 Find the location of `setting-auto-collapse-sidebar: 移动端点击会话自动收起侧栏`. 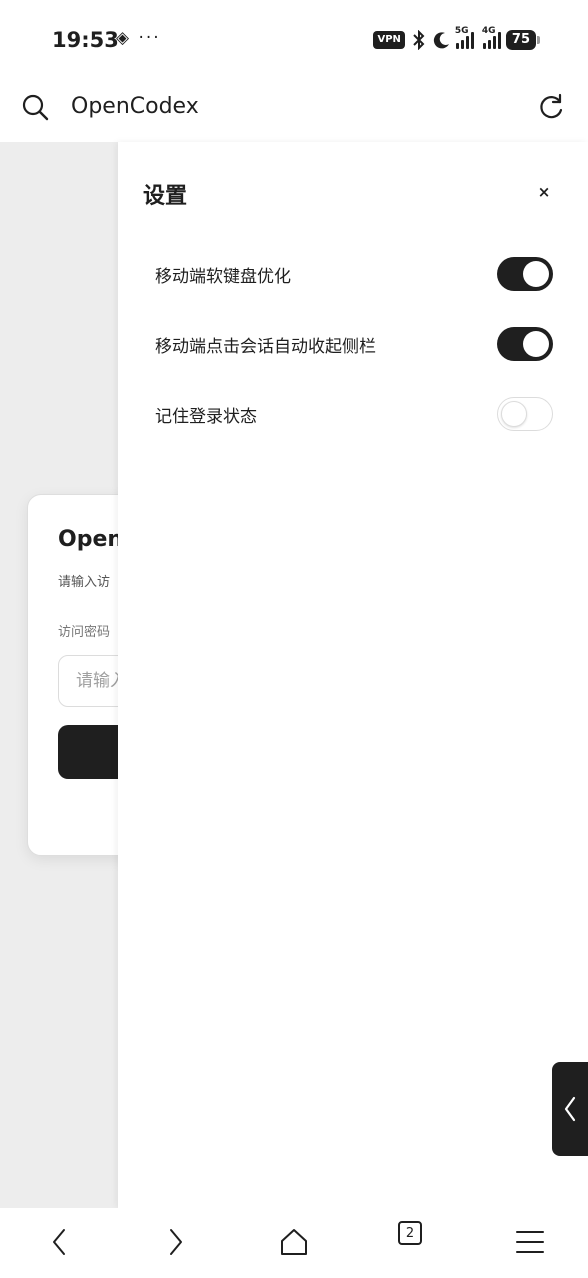

setting-auto-collapse-sidebar: 移动端点击会话自动收起侧栏 is located at coordinates (354, 344).